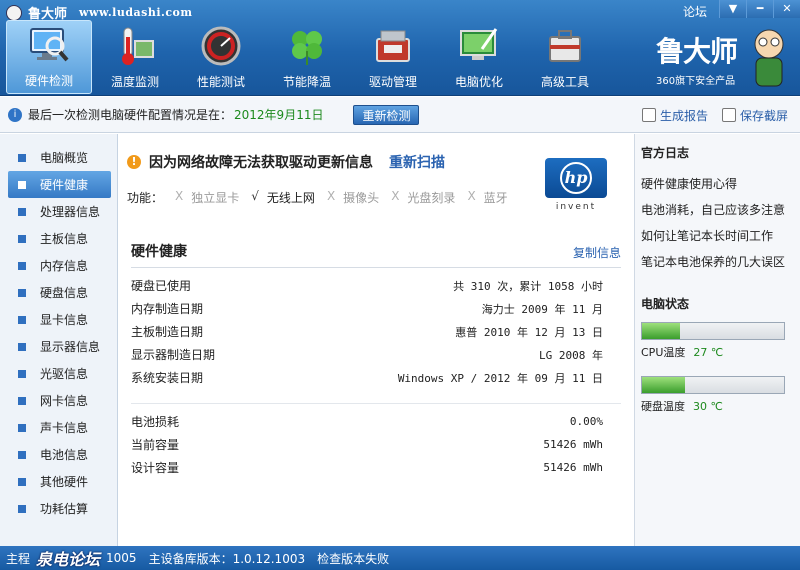 This screenshot has height=570, width=800. Describe the element at coordinates (649, 115) in the screenshot. I see `printer-icon` at that location.